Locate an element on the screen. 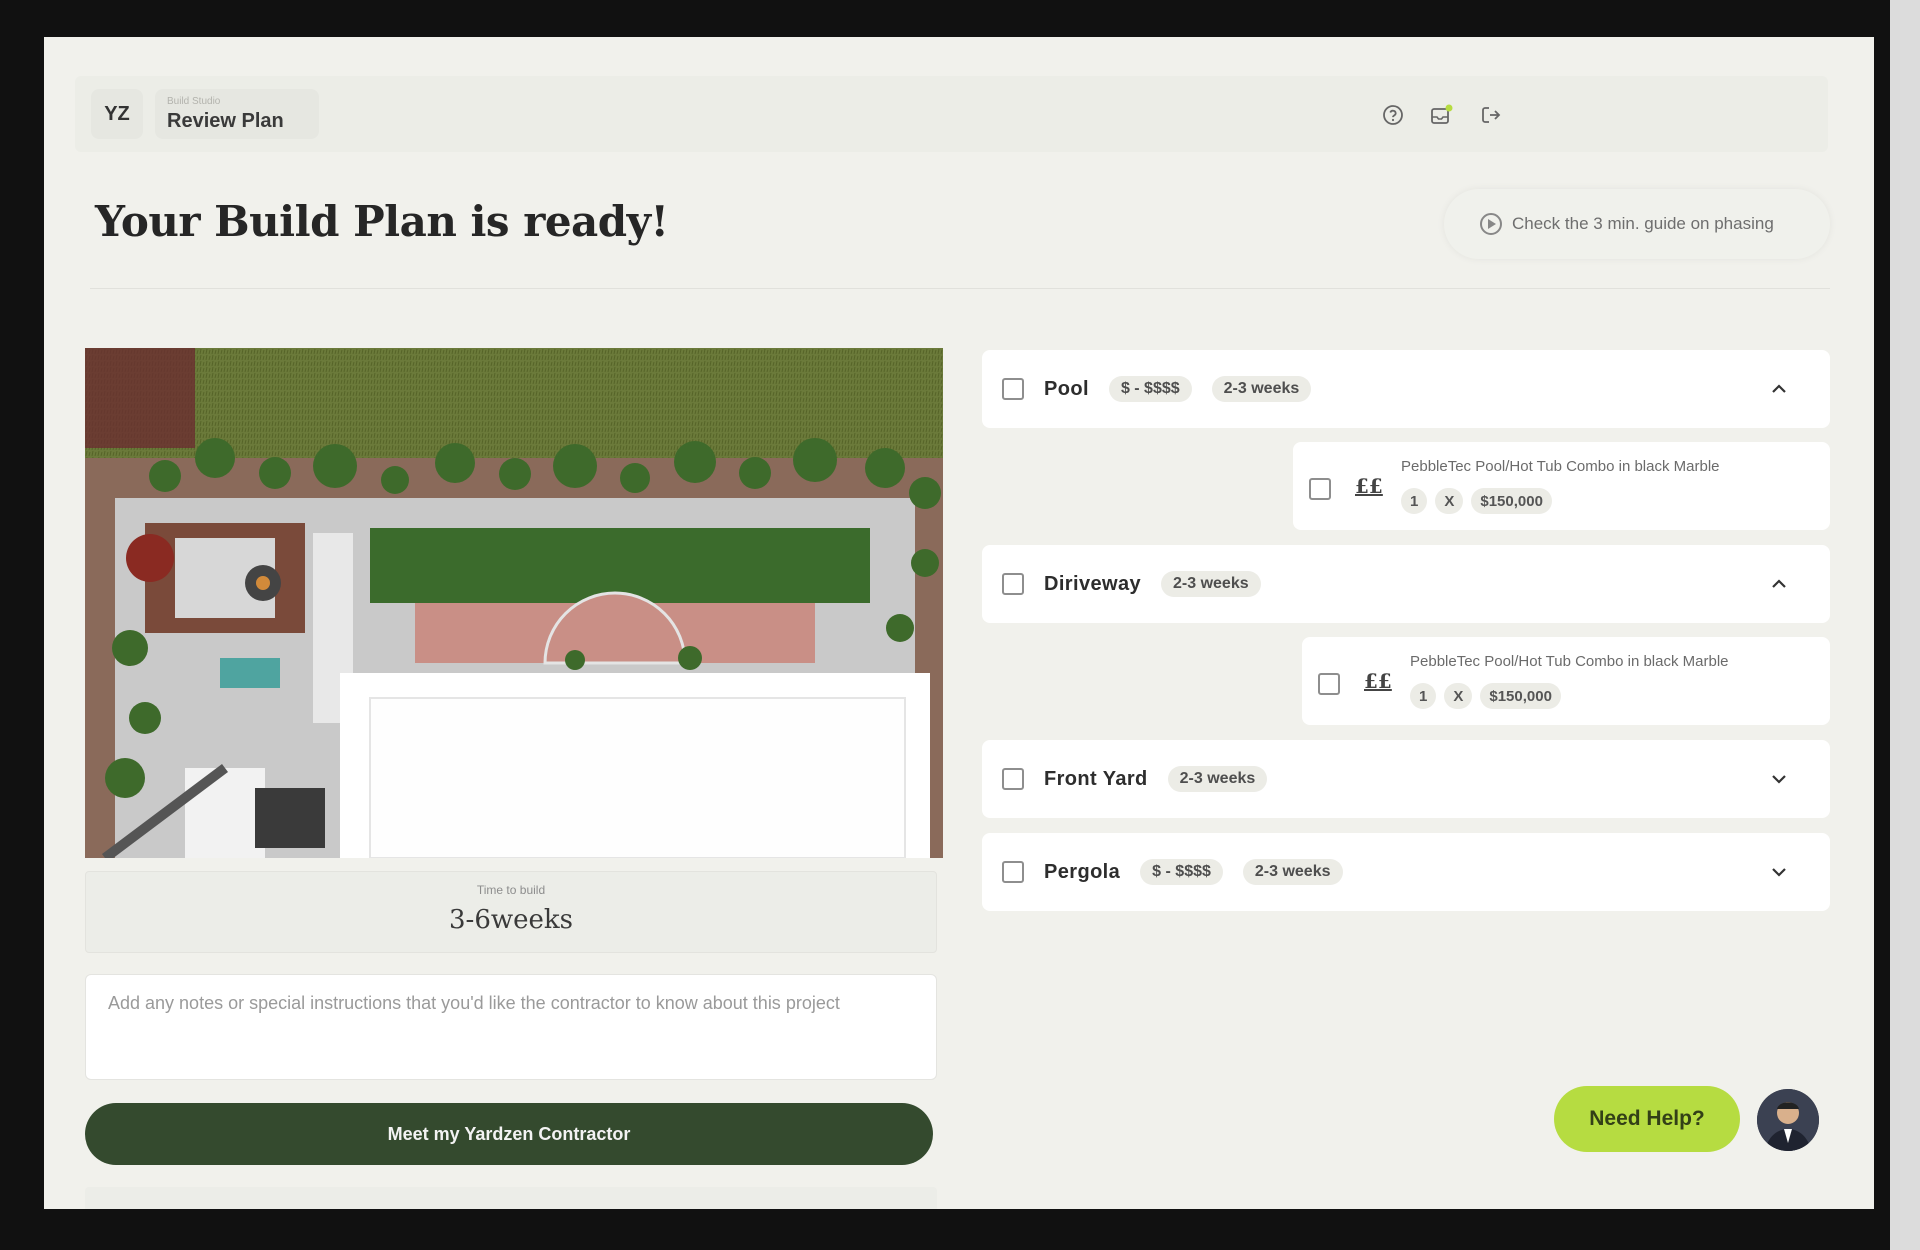 Image resolution: width=1920 pixels, height=1250 pixels. secondary-card-partial is located at coordinates (511, 1198).